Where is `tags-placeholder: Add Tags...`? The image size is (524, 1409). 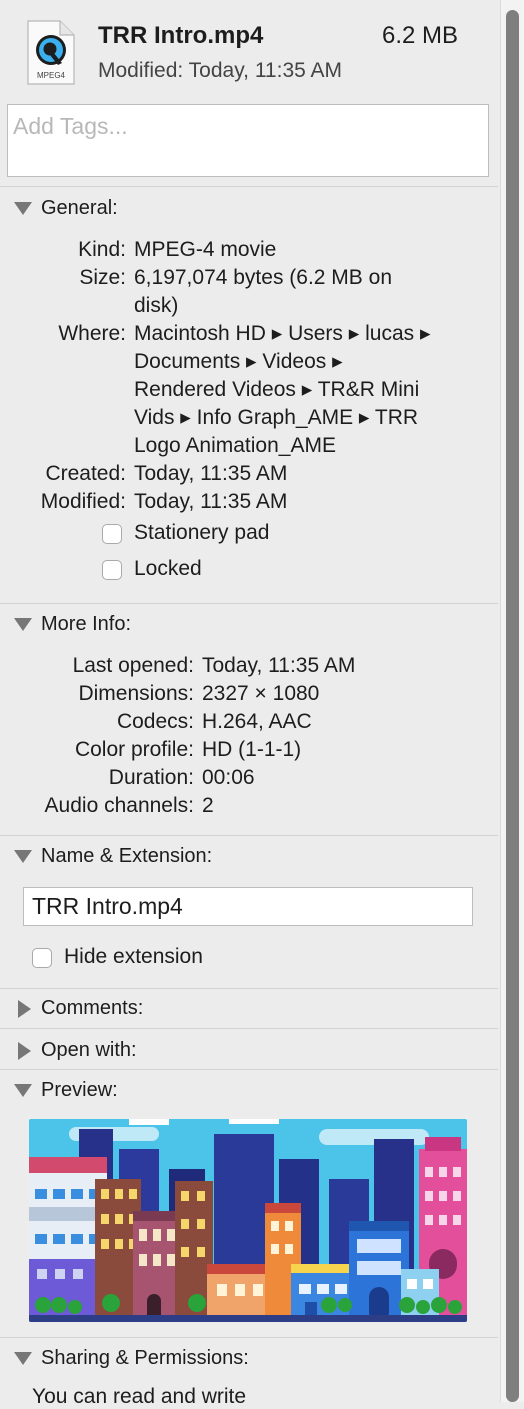 tags-placeholder: Add Tags... is located at coordinates (70, 126).